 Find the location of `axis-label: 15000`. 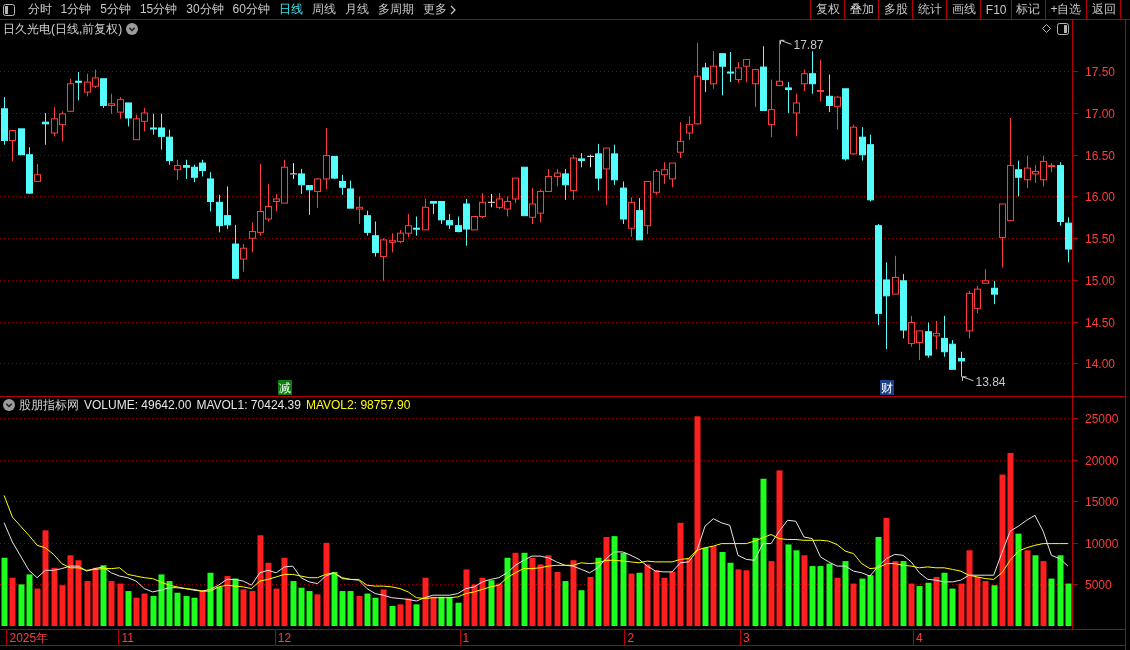

axis-label: 15000 is located at coordinates (1102, 502).